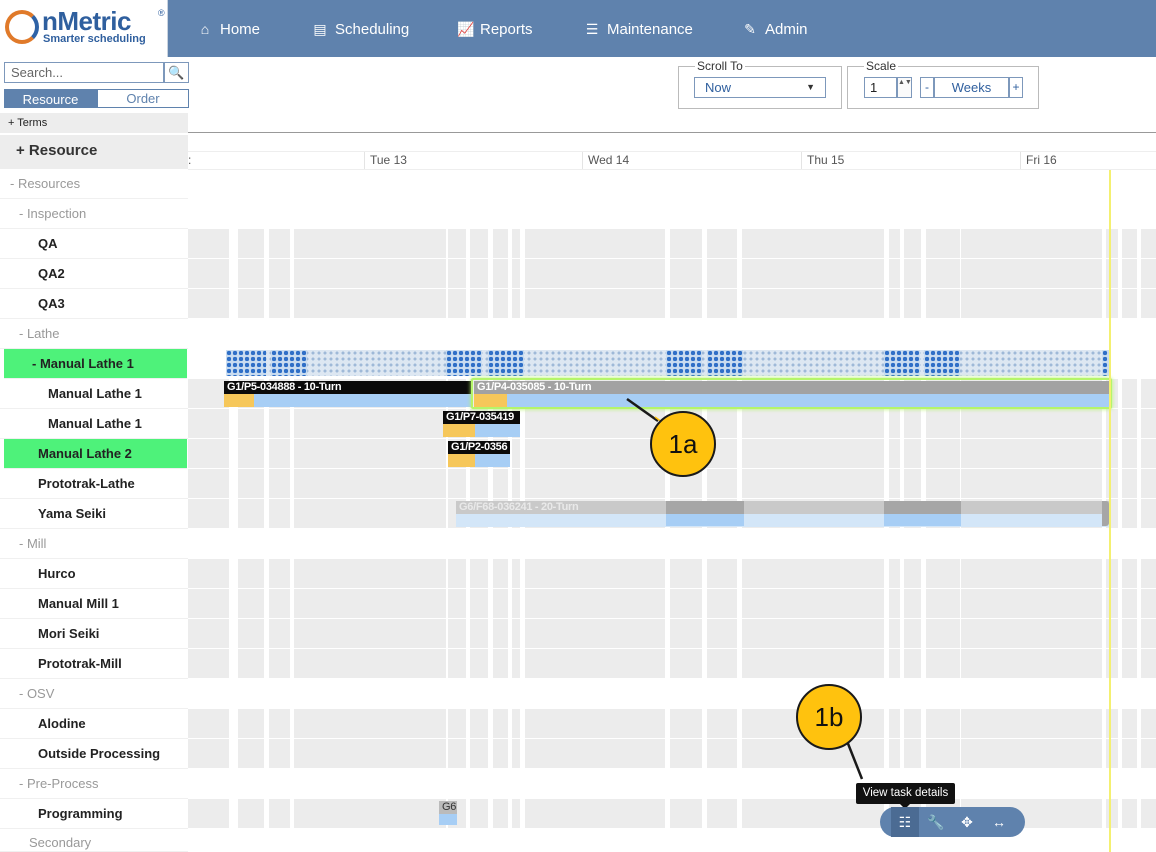 Image resolution: width=1156 pixels, height=852 pixels. I want to click on resource-row: Mori Seiki, so click(94, 634).